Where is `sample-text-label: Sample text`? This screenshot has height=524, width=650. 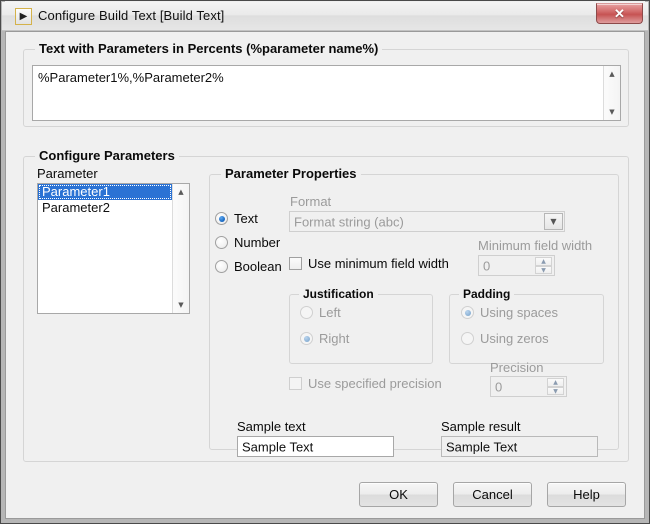
sample-text-label: Sample text is located at coordinates (271, 426).